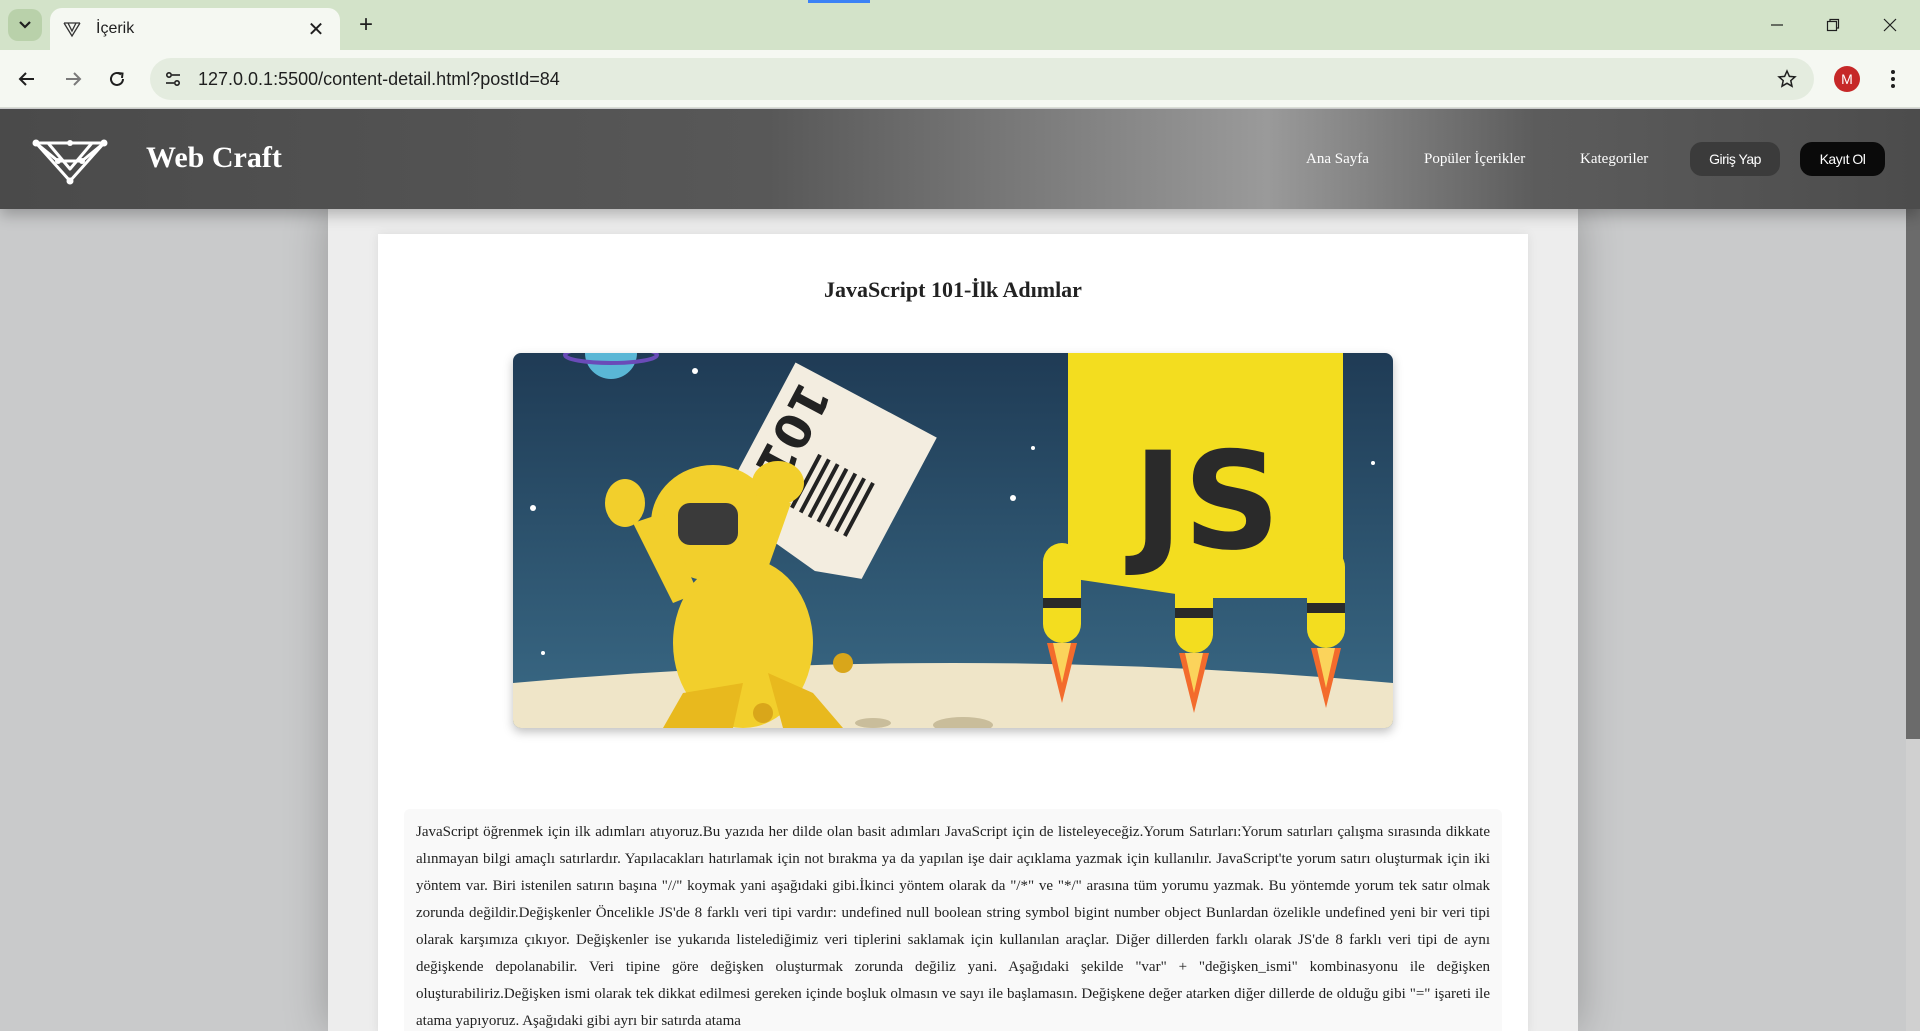 The height and width of the screenshot is (1031, 1920). What do you see at coordinates (1474, 159) in the screenshot?
I see `nav-link-popular: Popüler İçerikler` at bounding box center [1474, 159].